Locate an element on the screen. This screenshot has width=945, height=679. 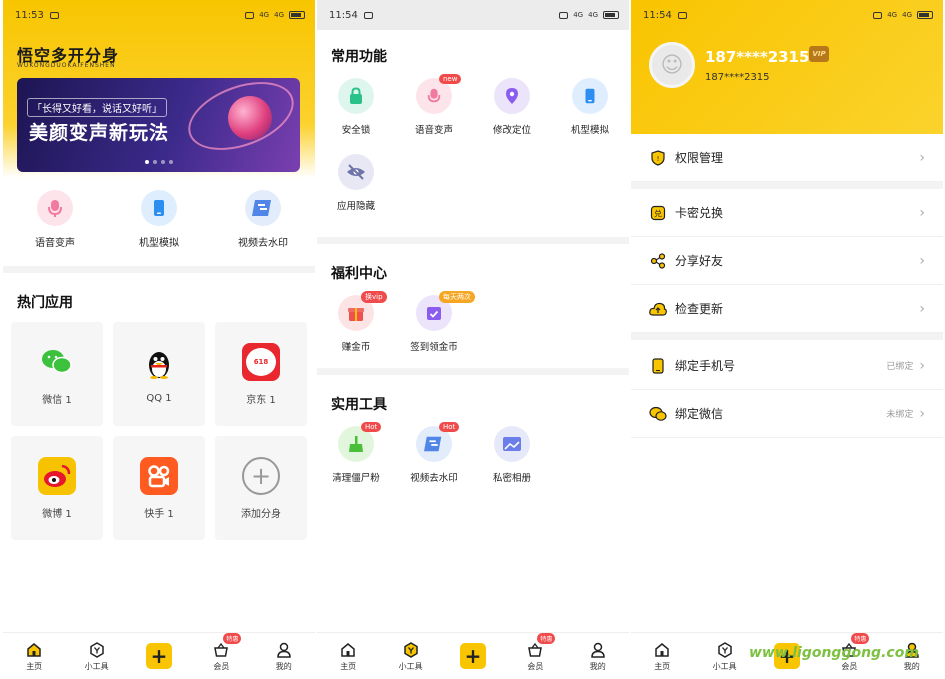
svg-text: 兑 is located at coordinates (658, 213).